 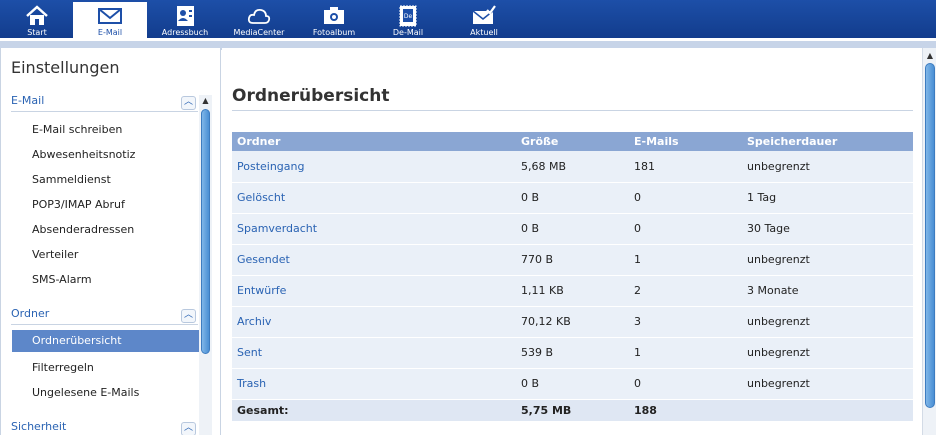 I want to click on folder-retention: 3 Monate, so click(x=827, y=291).